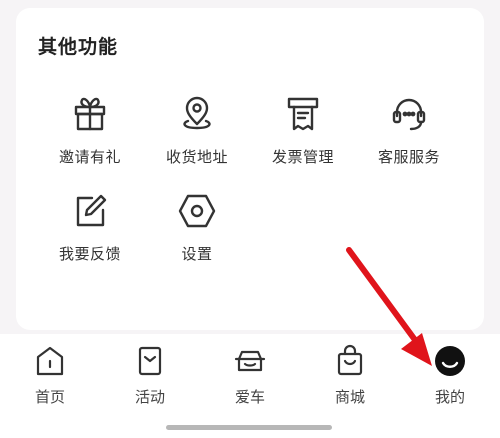  Describe the element at coordinates (90, 211) in the screenshot. I see `edit-feedback-icon` at that location.